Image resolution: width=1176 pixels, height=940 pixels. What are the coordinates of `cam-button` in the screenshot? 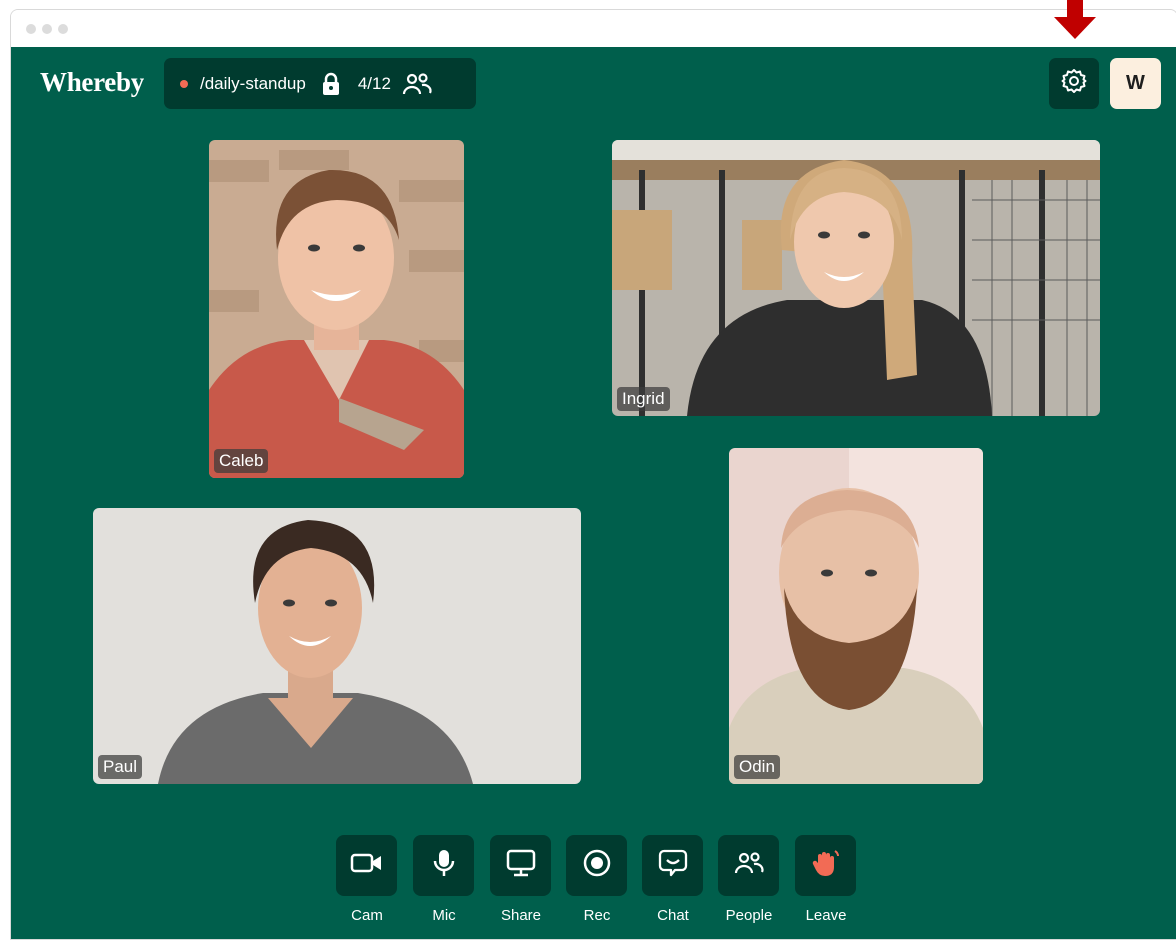 It's located at (366, 865).